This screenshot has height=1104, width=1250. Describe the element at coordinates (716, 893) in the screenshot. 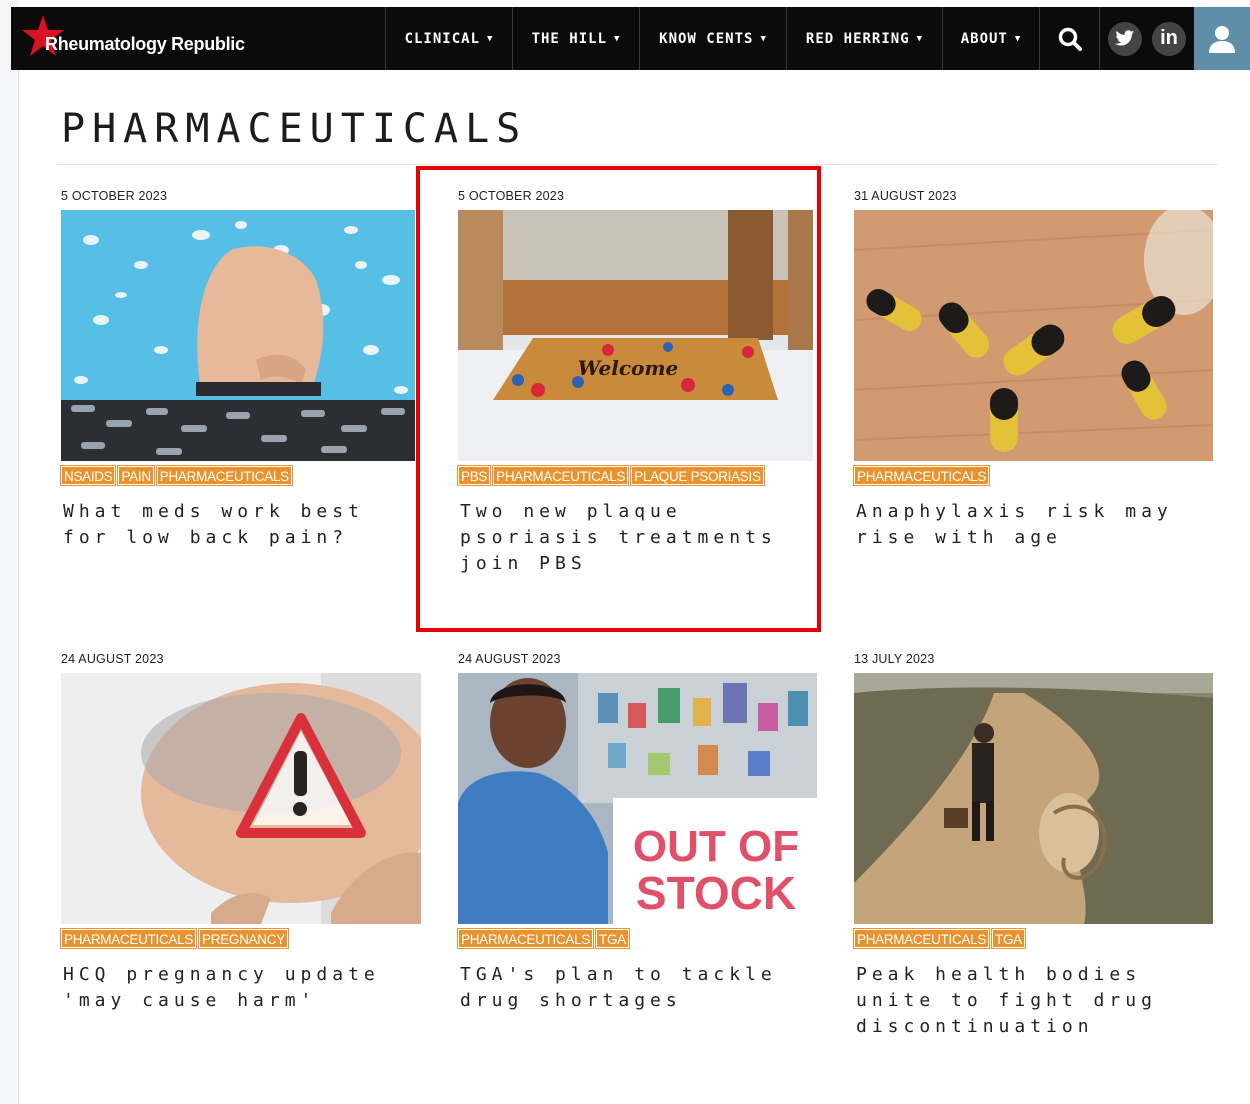

I see `out-of-stock-line2: STOCK` at that location.